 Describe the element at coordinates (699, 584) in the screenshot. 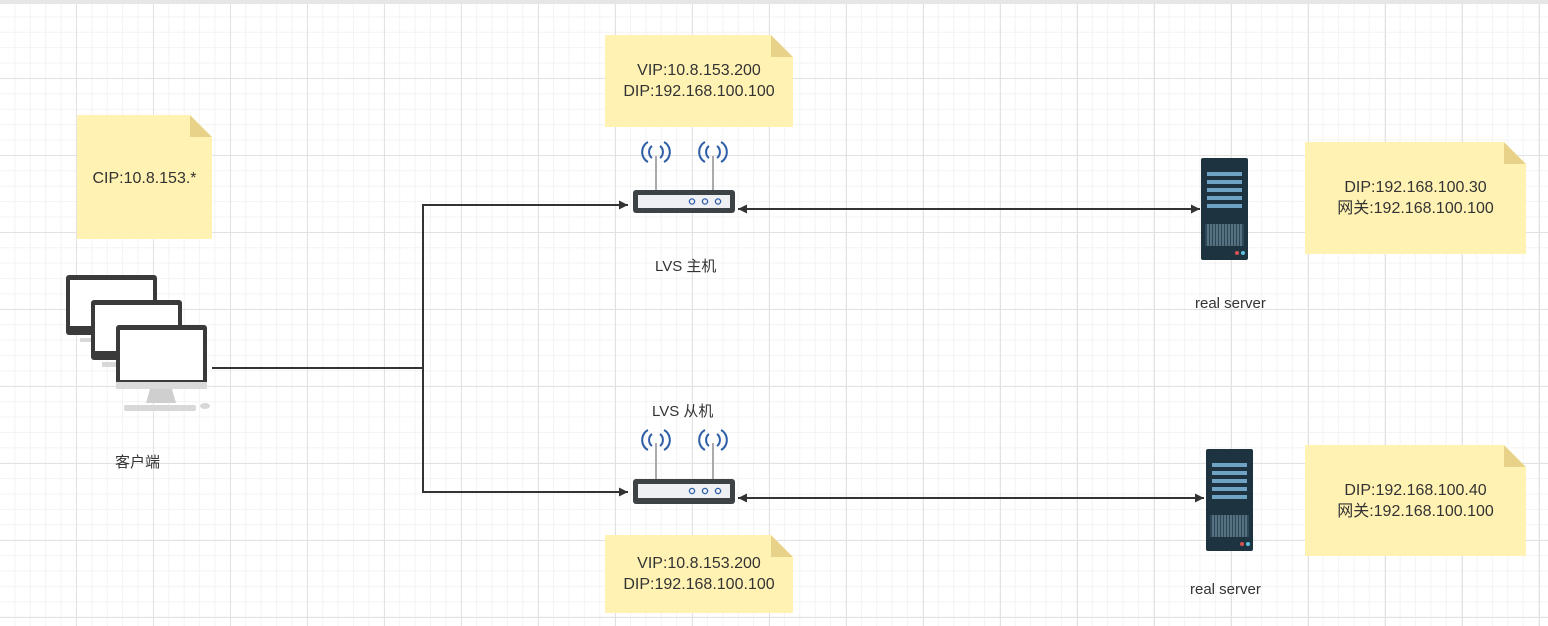

I see `lvs-backup-dip: DIP:192.168.100.100` at that location.